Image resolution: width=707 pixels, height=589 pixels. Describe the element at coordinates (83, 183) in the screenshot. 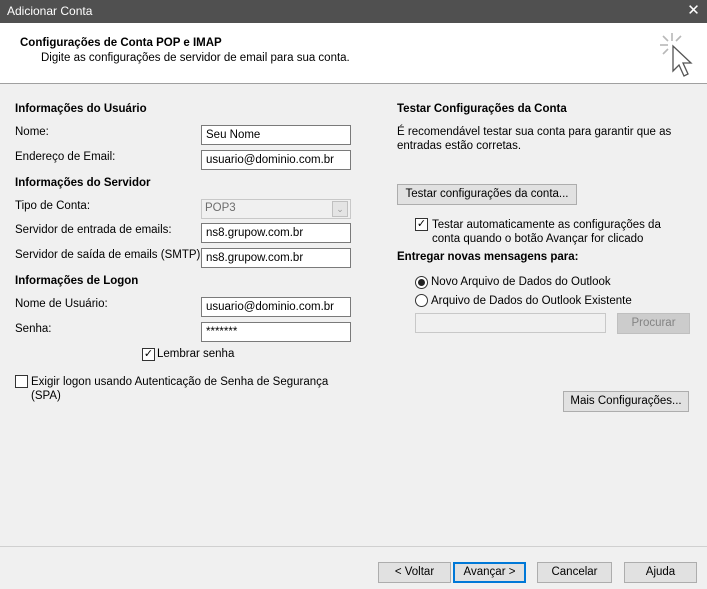

I see `server-info-heading: Informações do Servidor` at that location.